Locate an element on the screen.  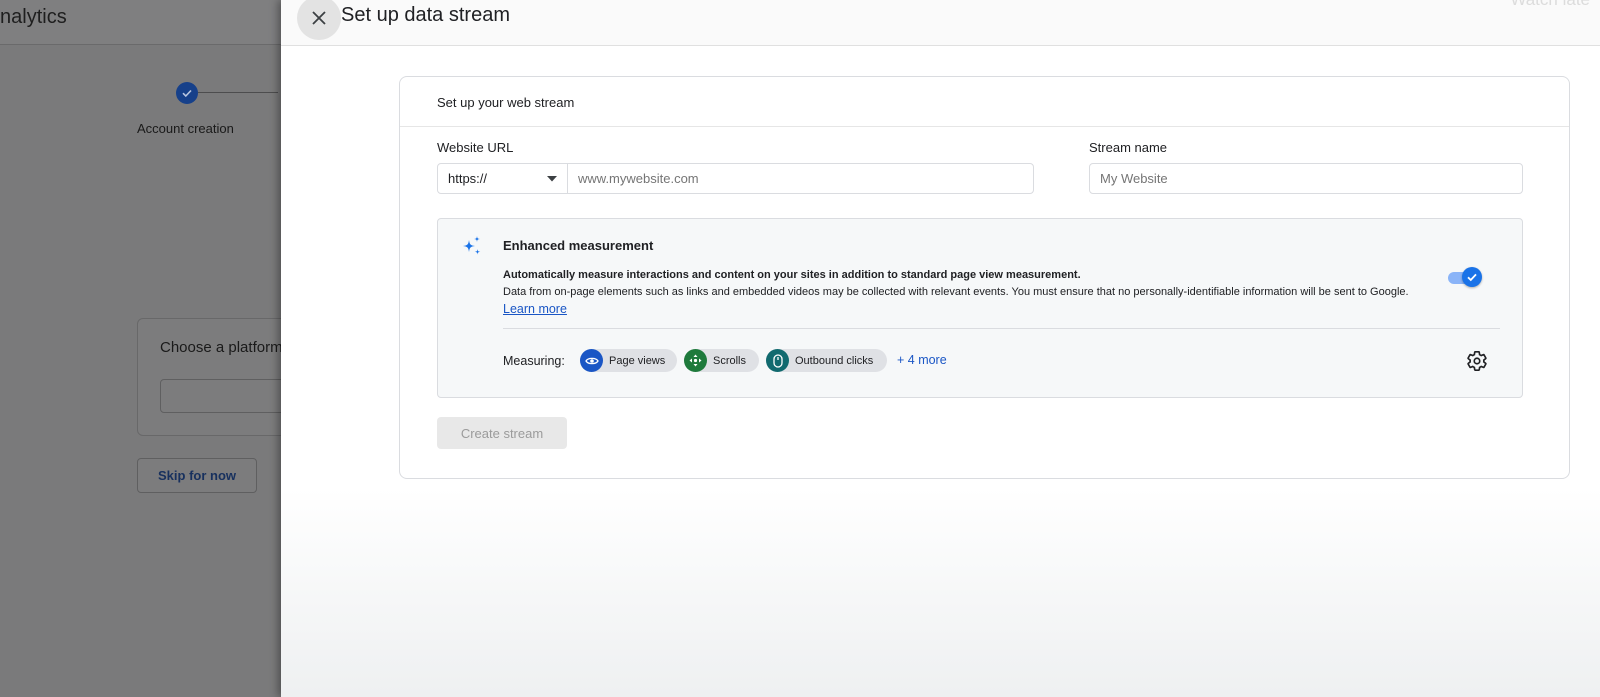
close-icon is located at coordinates (319, 18).